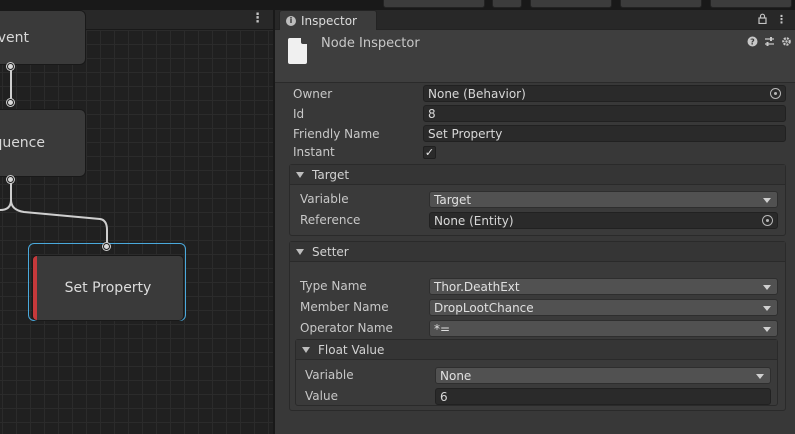 Image resolution: width=795 pixels, height=434 pixels. I want to click on inspector-tab-bar: i Inspector ⋮, so click(535, 20).